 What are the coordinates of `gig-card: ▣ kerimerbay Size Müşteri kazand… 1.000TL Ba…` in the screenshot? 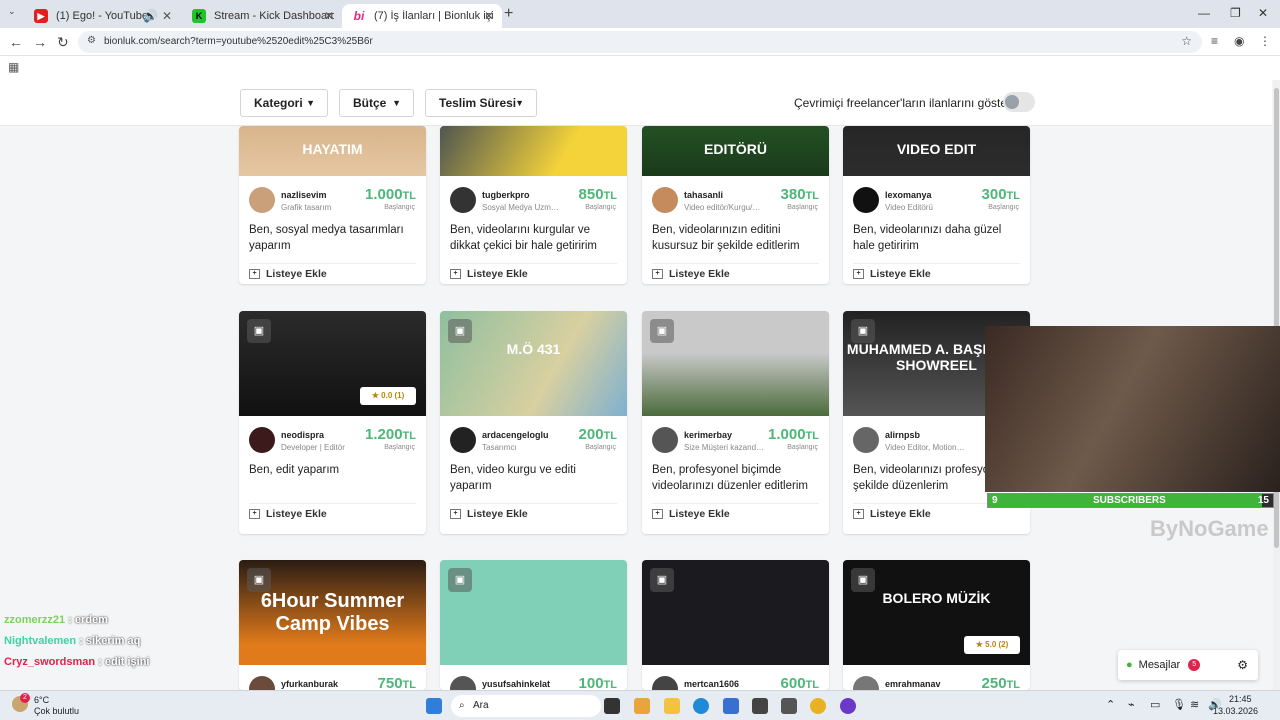 It's located at (735, 422).